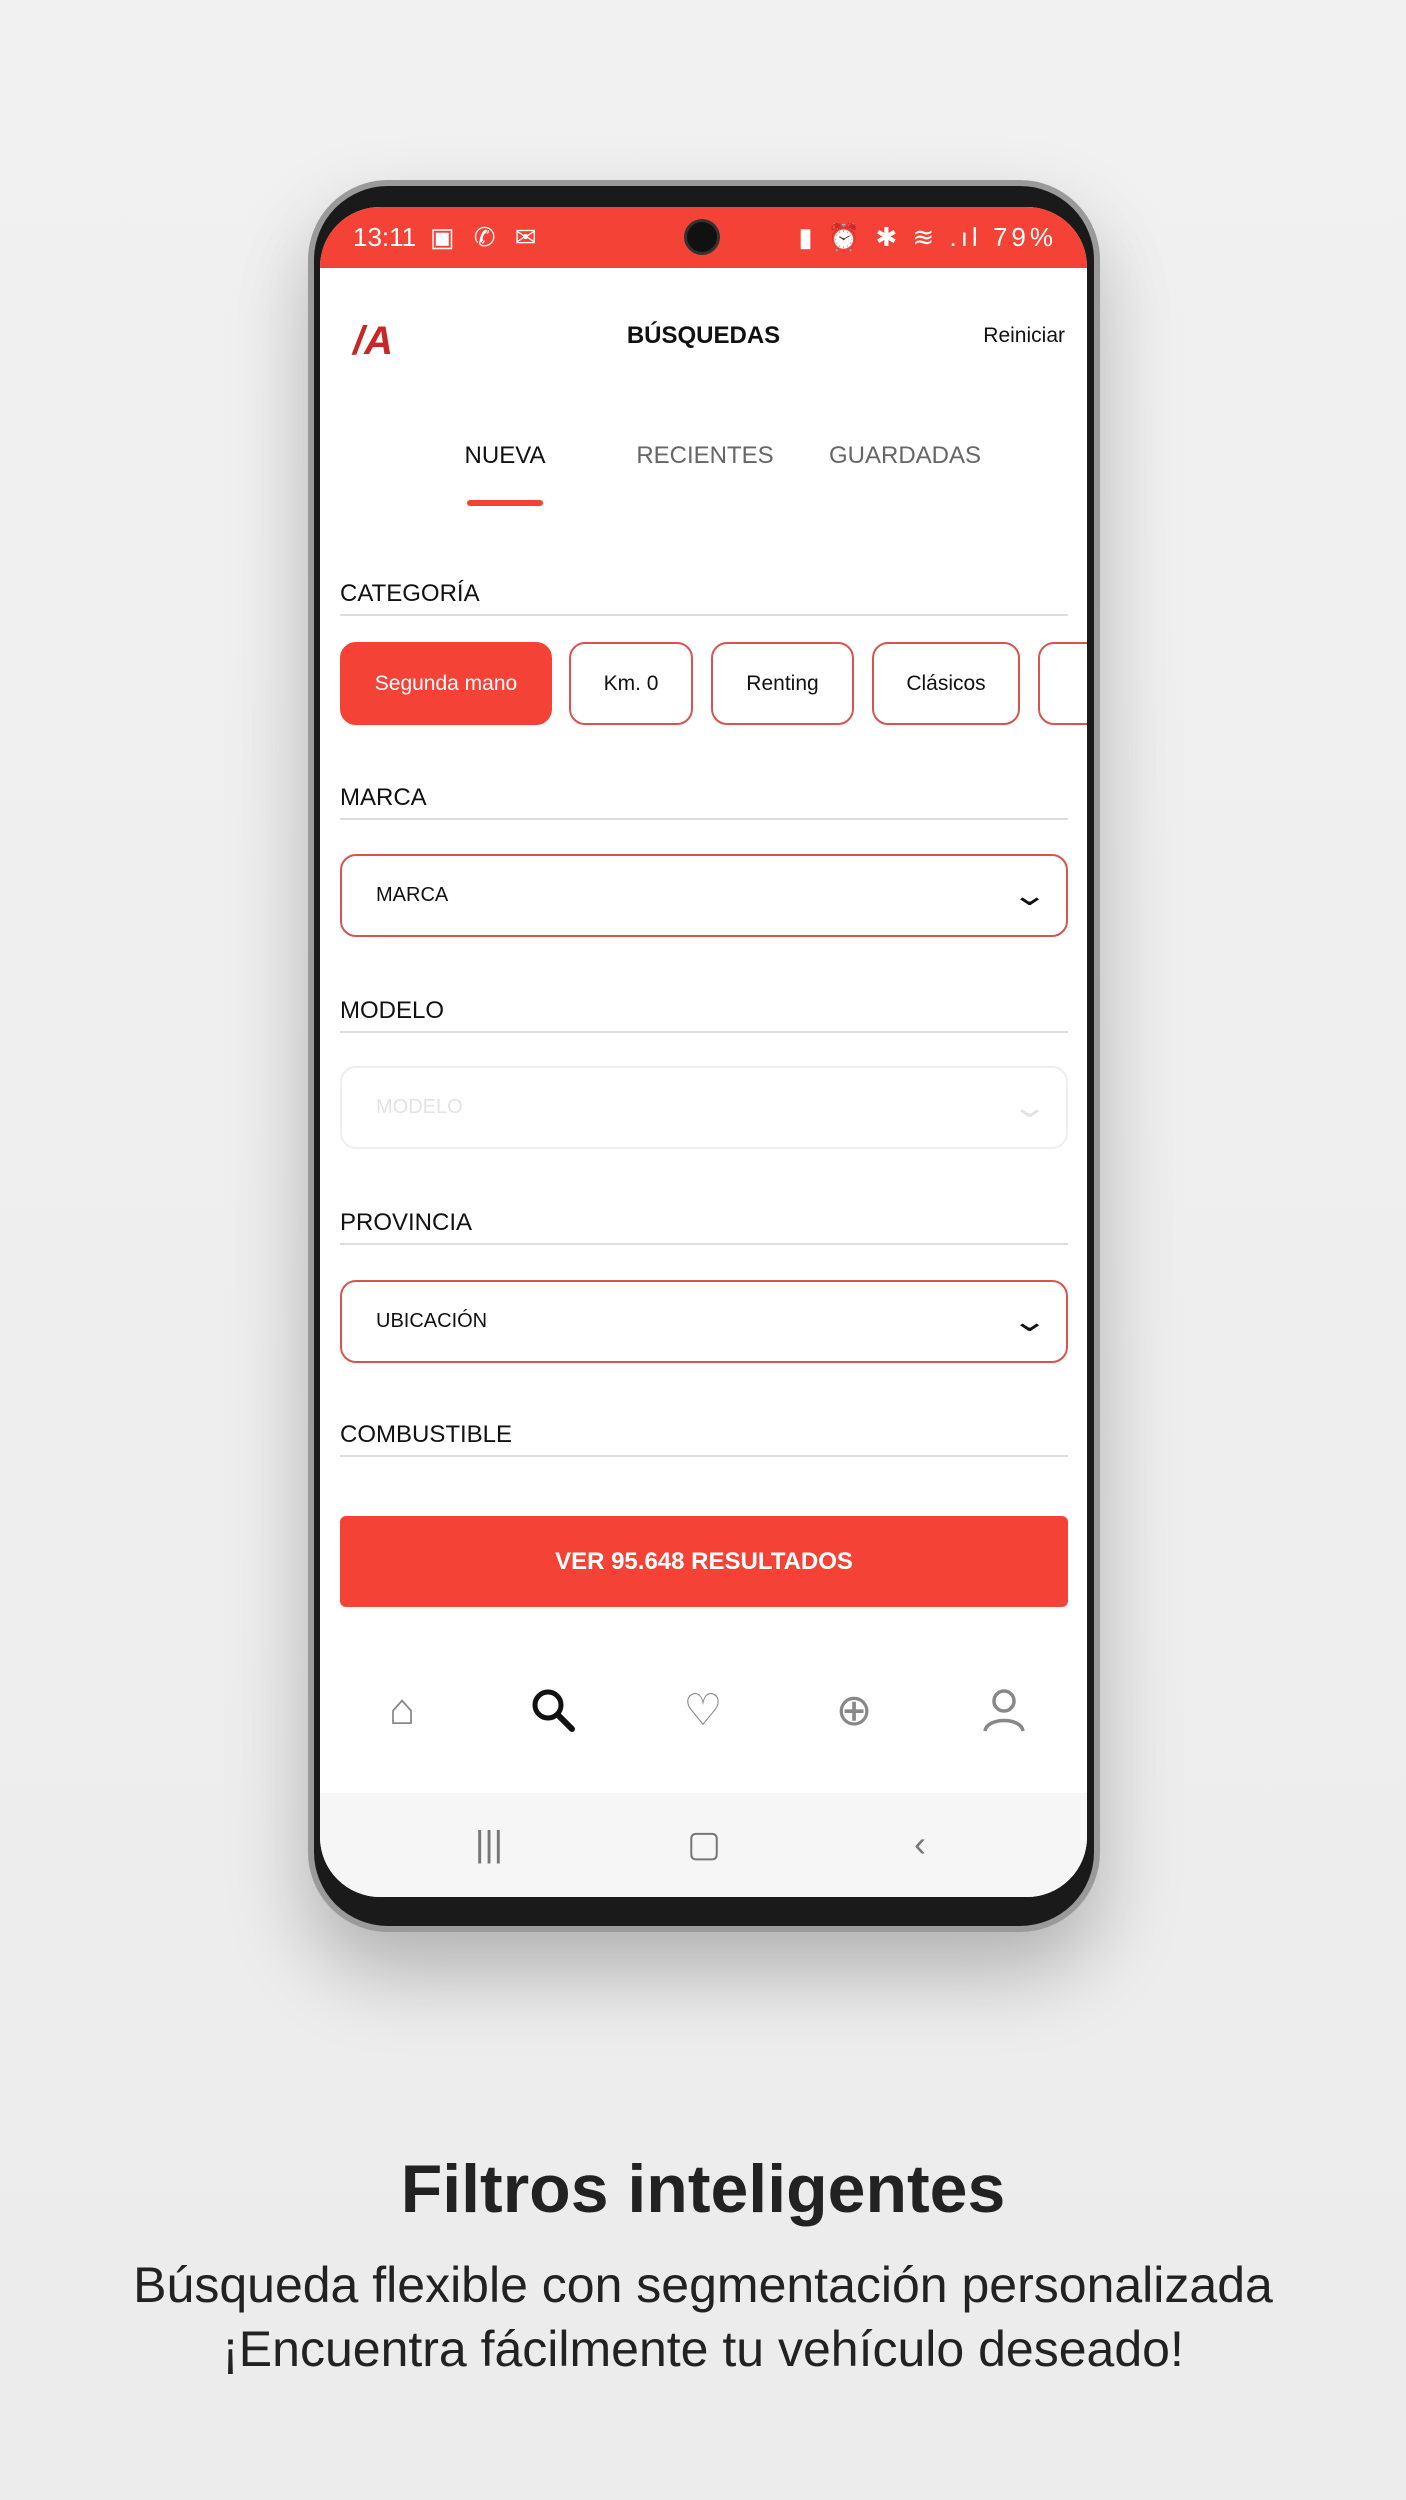  What do you see at coordinates (946, 683) in the screenshot?
I see `chip-clasicos: Clásicos` at bounding box center [946, 683].